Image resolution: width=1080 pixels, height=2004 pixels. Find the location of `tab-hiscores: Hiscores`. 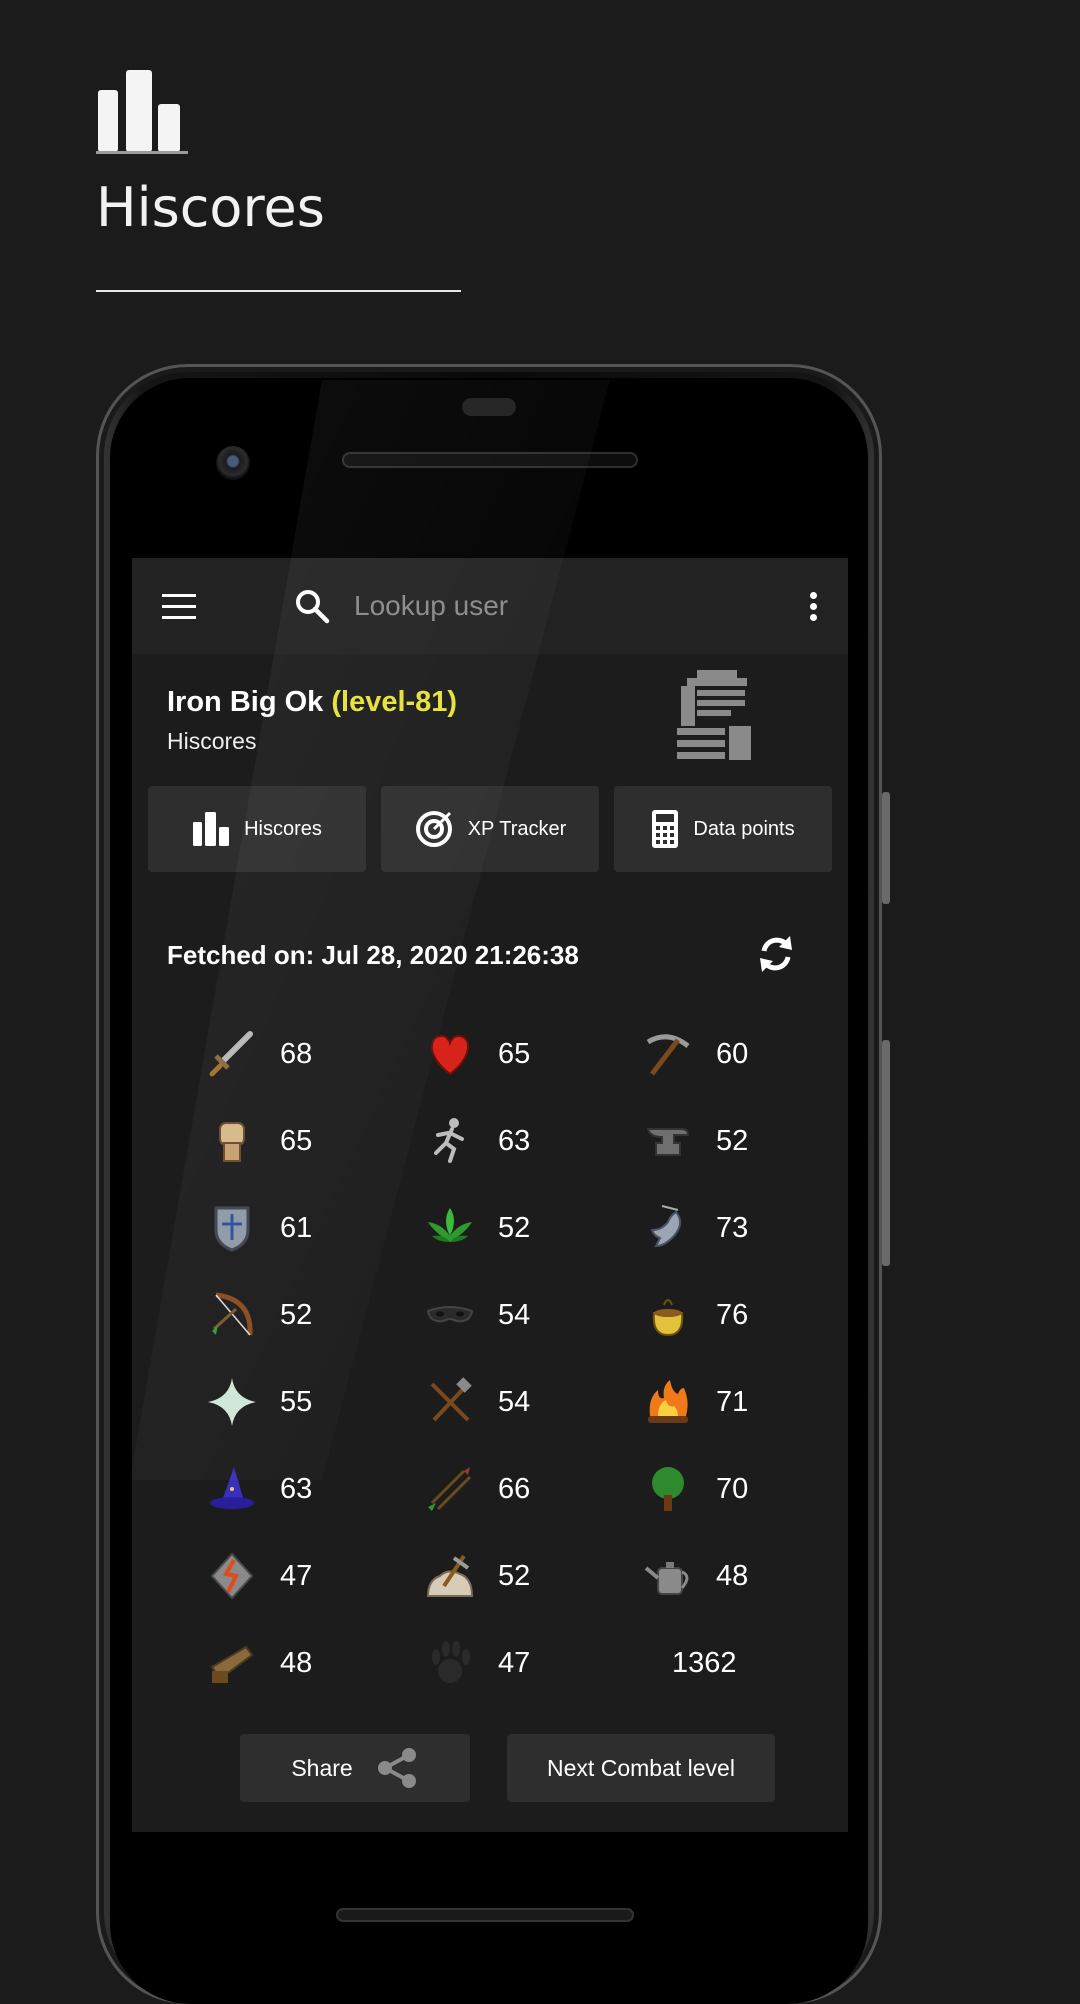

tab-hiscores: Hiscores is located at coordinates (257, 829).